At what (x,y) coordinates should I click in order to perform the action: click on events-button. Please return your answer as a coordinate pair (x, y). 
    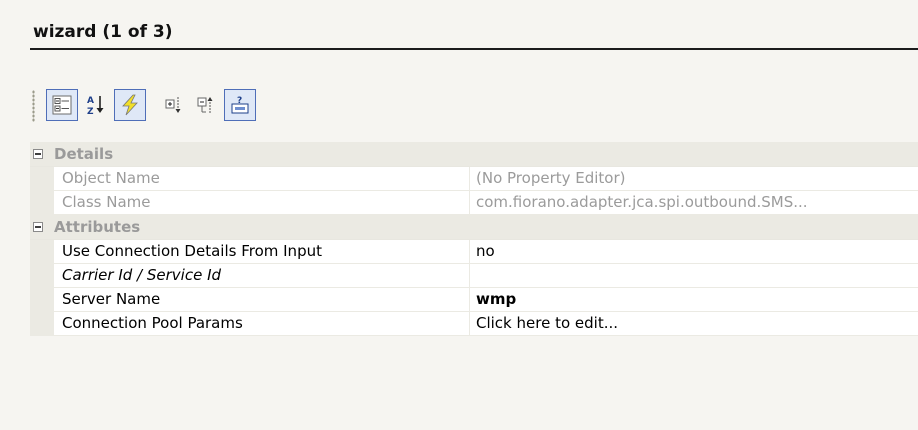
    Looking at the image, I should click on (130, 105).